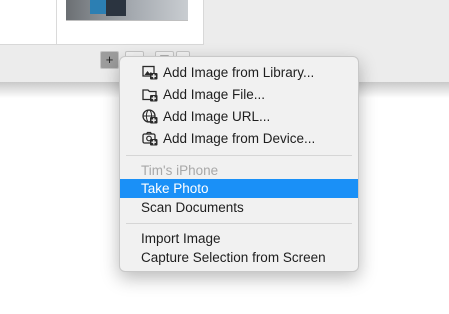 This screenshot has width=449, height=314. Describe the element at coordinates (192, 207) in the screenshot. I see `menu-item-label: Scan Documents` at that location.